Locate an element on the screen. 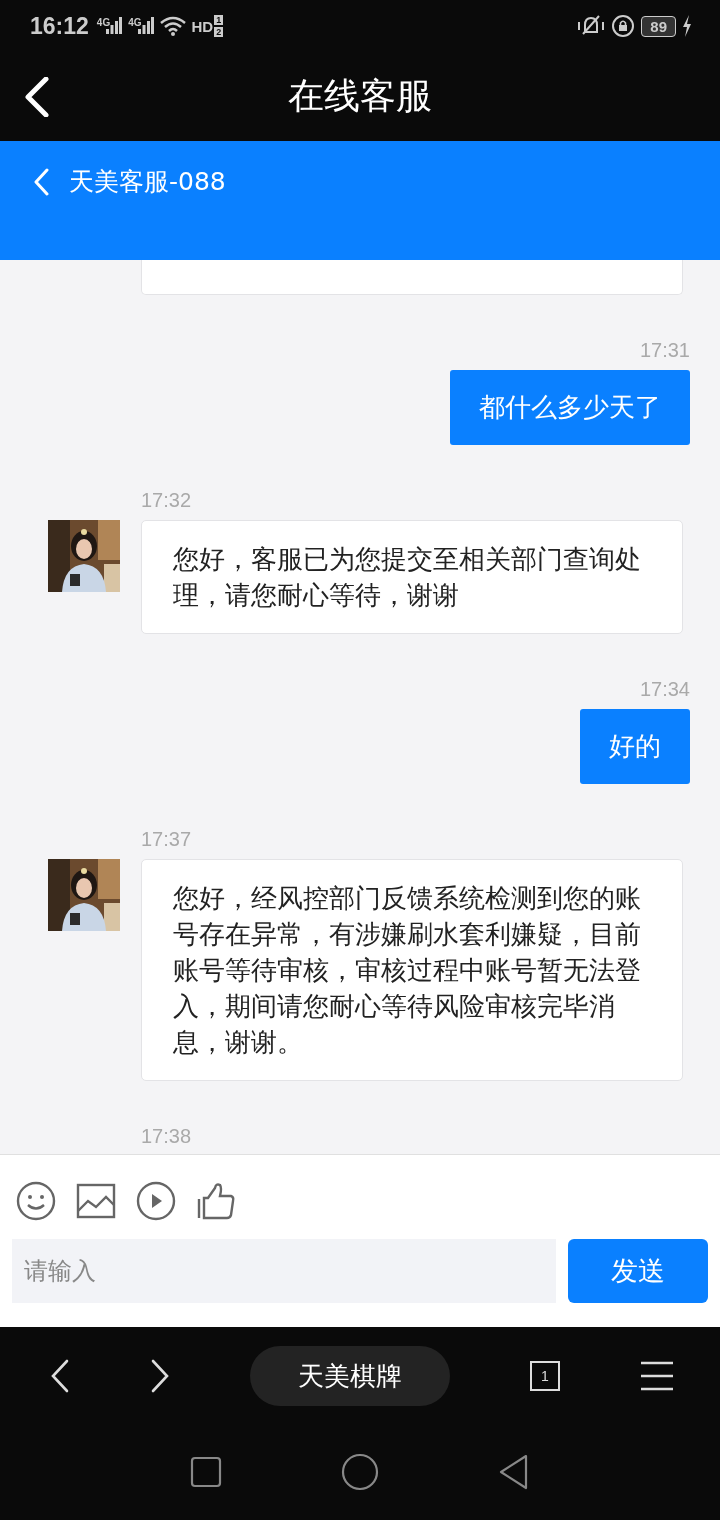 This screenshot has width=720, height=1520. agent-name: 天美客服-088 is located at coordinates (147, 182).